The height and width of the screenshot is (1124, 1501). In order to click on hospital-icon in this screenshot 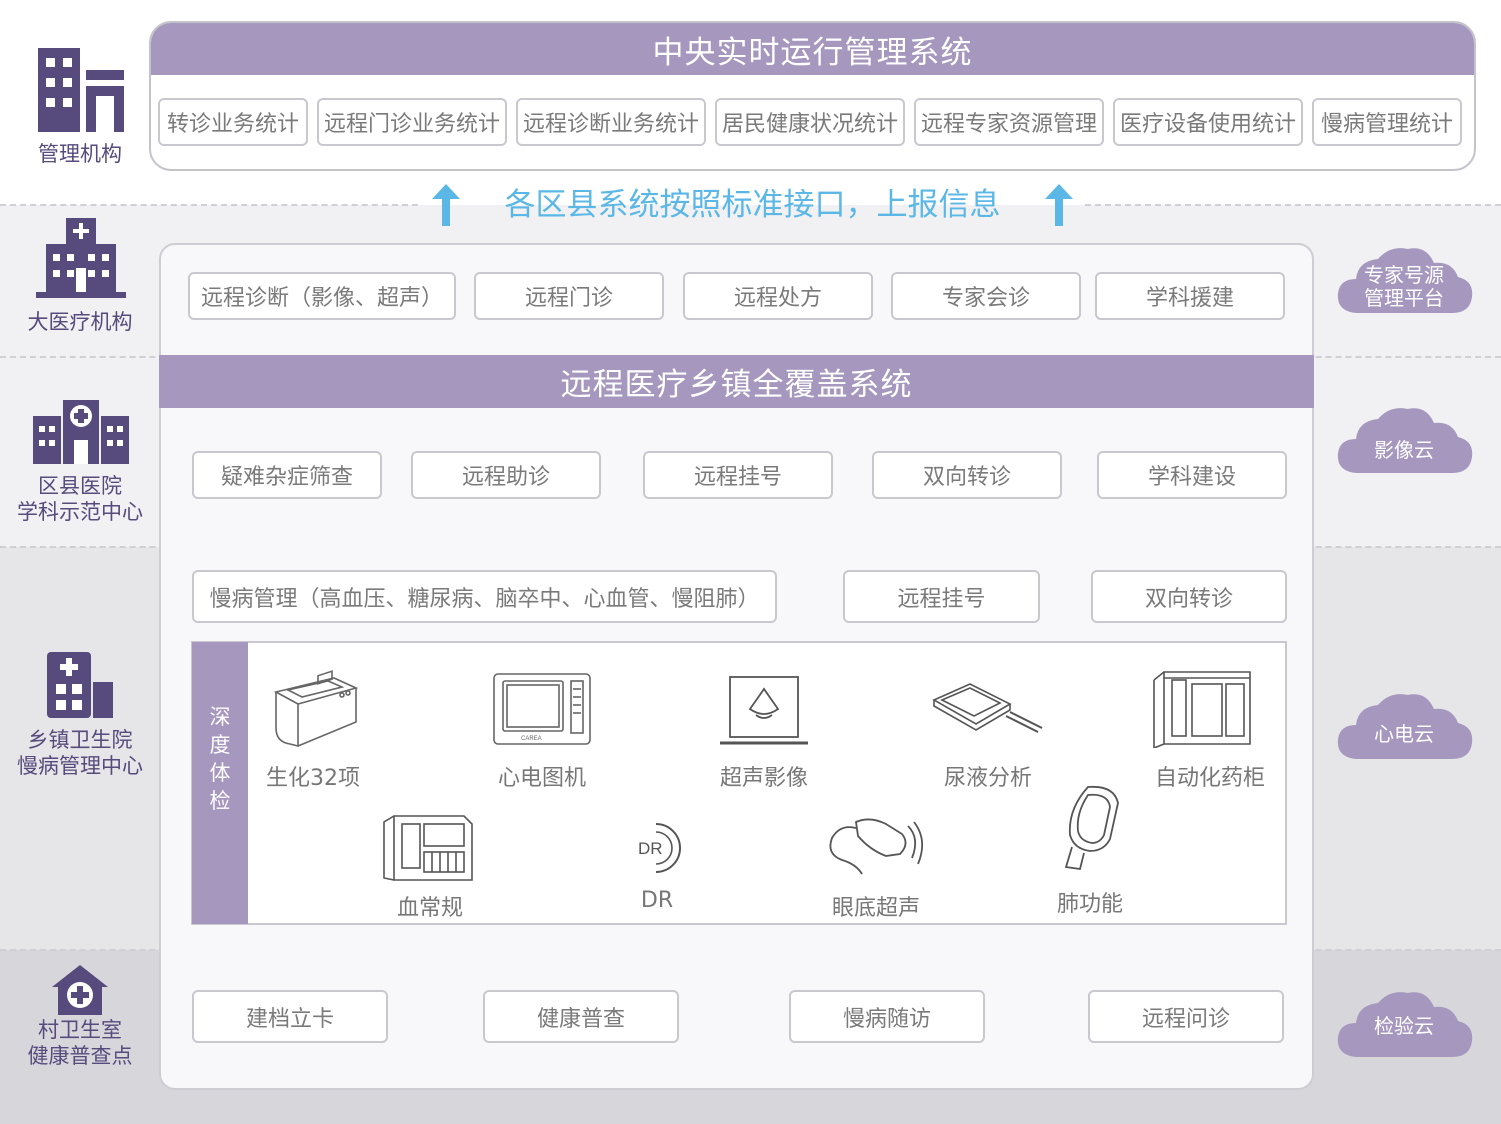, I will do `click(81, 258)`.